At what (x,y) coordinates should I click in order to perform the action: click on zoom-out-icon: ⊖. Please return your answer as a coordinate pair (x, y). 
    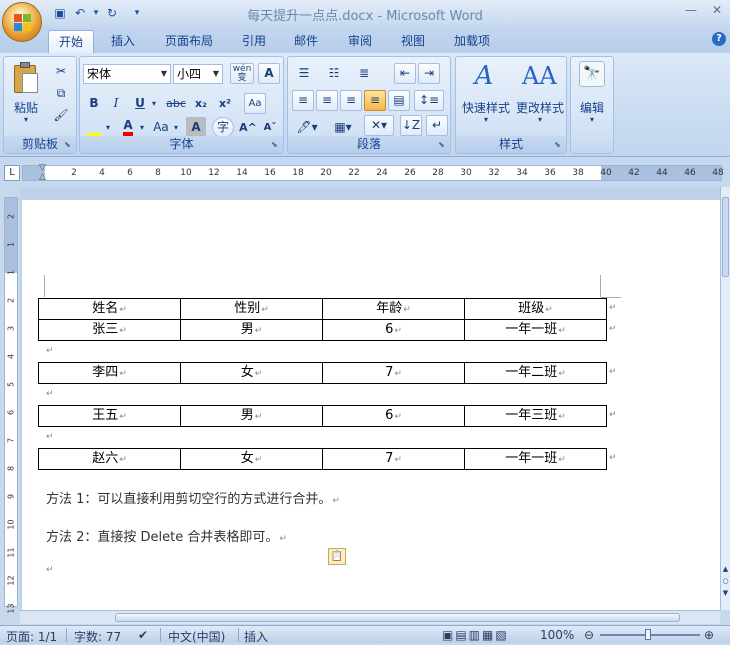
    Looking at the image, I should click on (589, 635).